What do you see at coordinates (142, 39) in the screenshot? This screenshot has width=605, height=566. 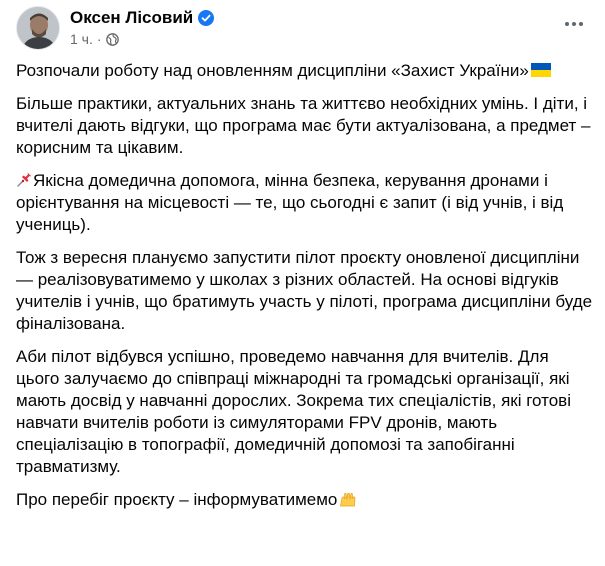 I see `post-time-row: 1 ч. ·` at bounding box center [142, 39].